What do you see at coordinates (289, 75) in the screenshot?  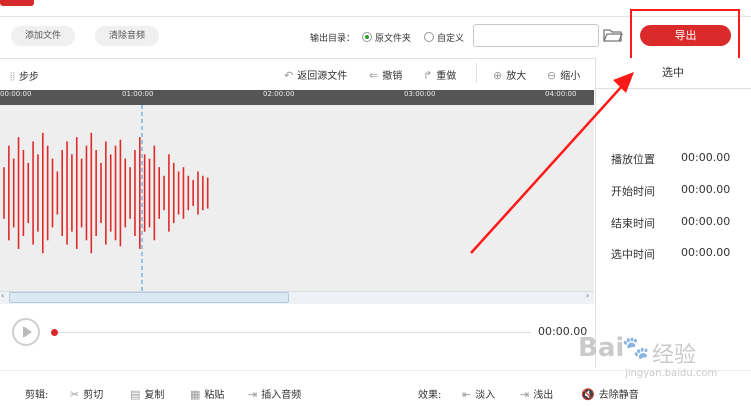 I see `back-icon: ↶` at bounding box center [289, 75].